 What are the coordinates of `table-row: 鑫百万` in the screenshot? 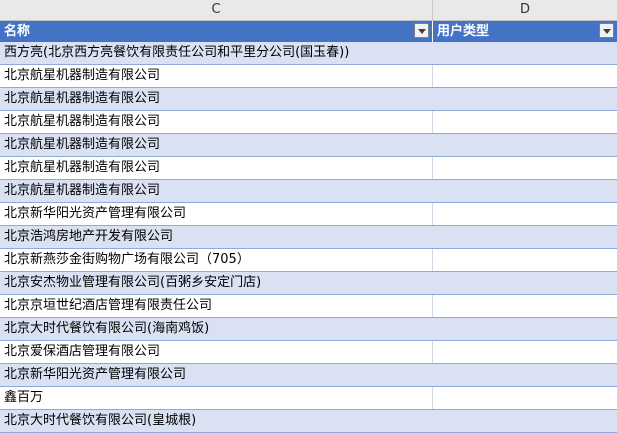 It's located at (308, 398).